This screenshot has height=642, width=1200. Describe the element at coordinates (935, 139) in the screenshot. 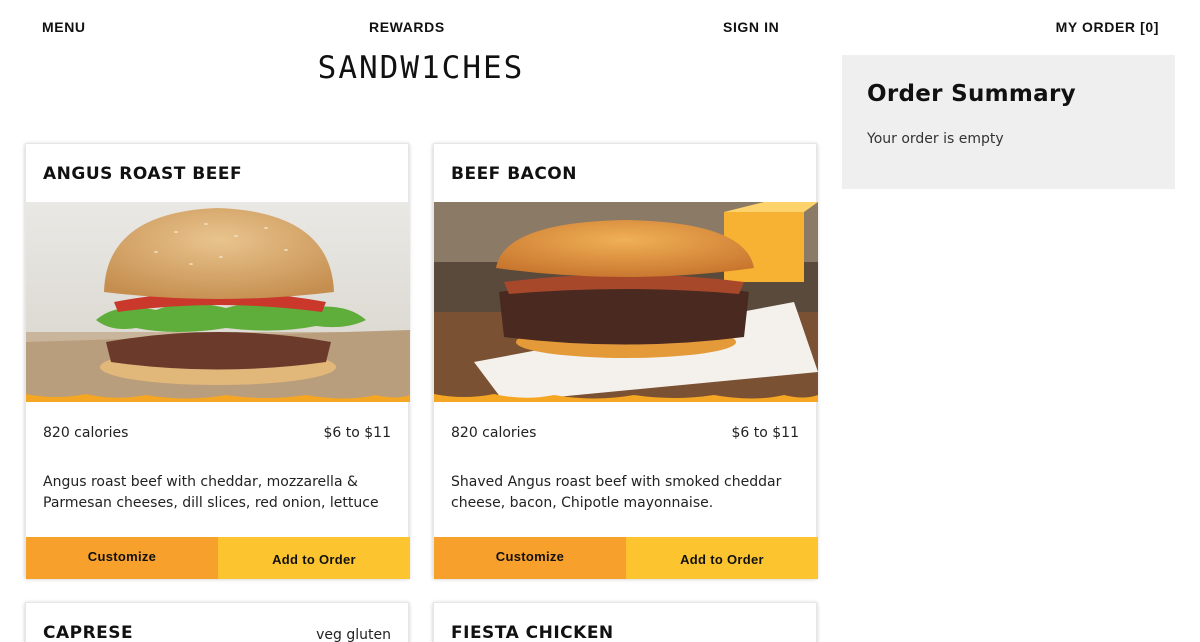

I see `order-empty-message: Your order is empty` at that location.